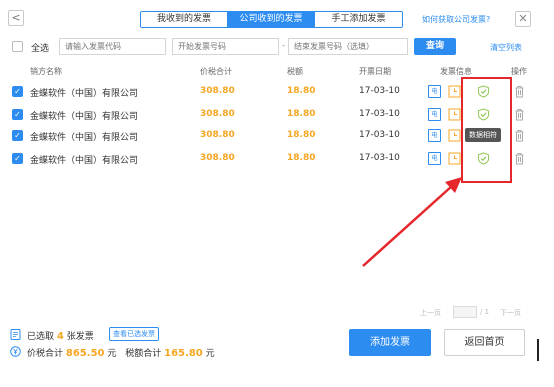 The width and height of the screenshot is (554, 387). I want to click on tax-unit: 元, so click(210, 354).